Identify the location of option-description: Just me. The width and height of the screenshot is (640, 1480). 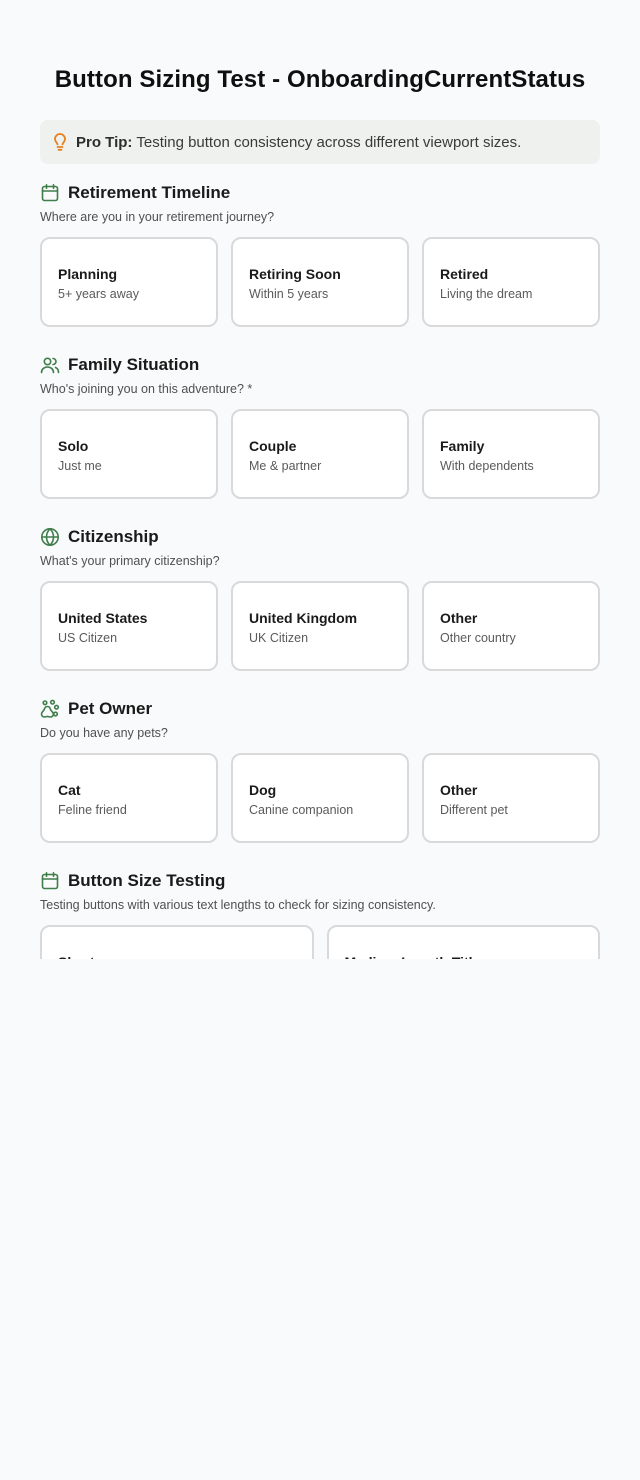
(80, 466).